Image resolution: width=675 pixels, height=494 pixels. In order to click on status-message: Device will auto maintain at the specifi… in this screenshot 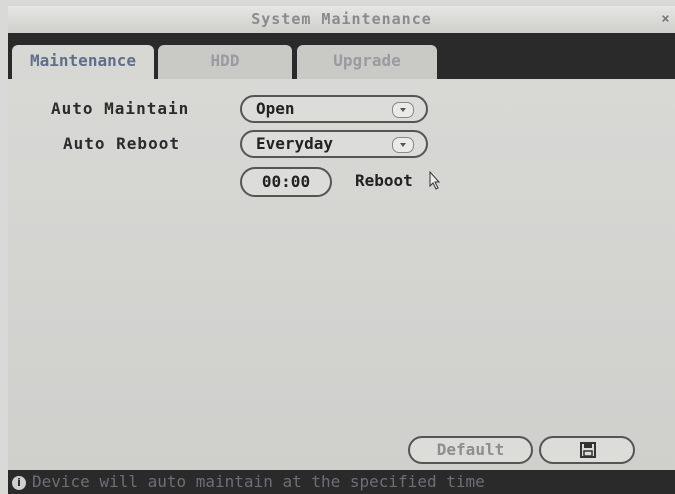, I will do `click(258, 481)`.